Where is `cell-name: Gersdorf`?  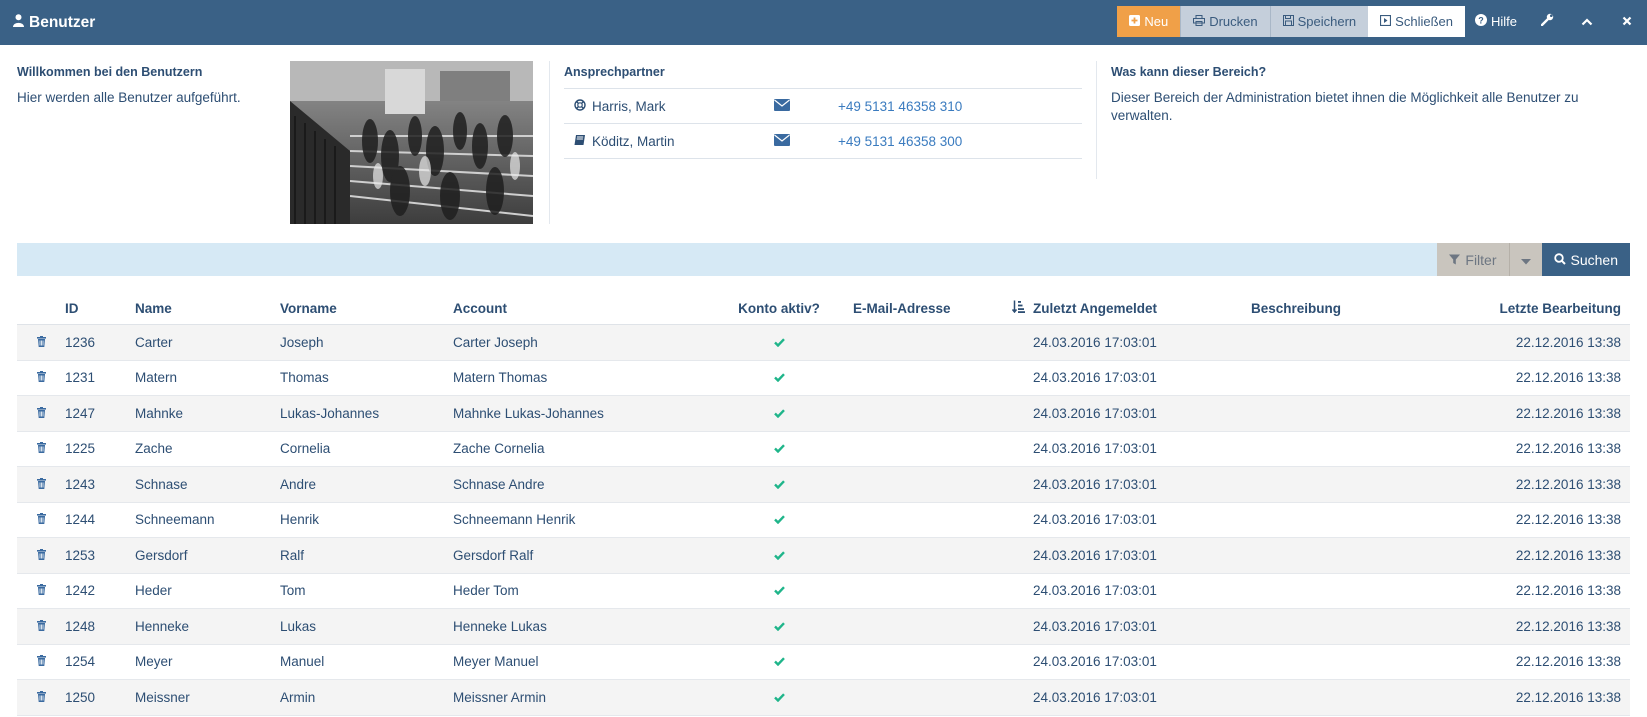 cell-name: Gersdorf is located at coordinates (161, 555).